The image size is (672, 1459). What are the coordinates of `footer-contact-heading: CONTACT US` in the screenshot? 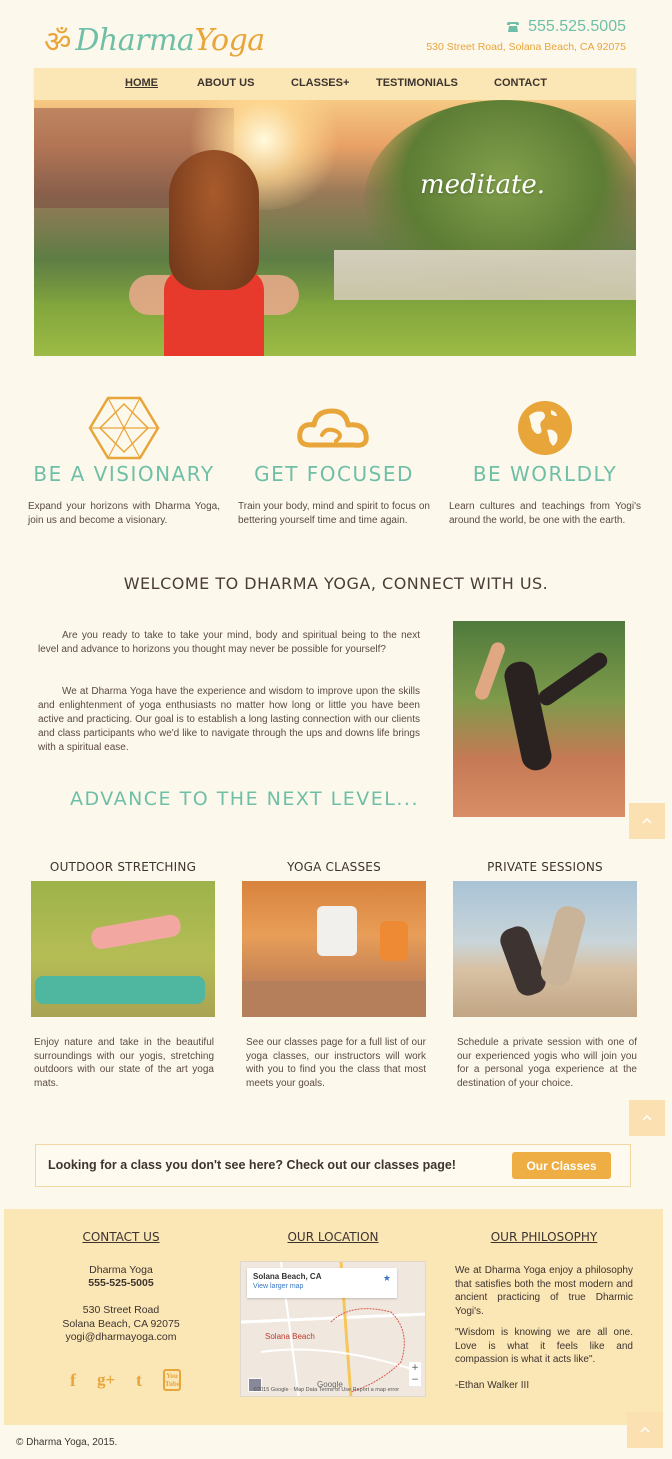 It's located at (121, 1237).